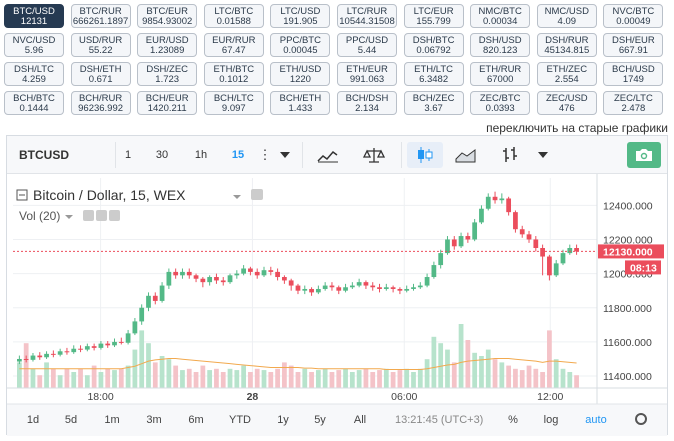 The image size is (674, 441). Describe the element at coordinates (500, 45) in the screenshot. I see `pair-button-dsh-usd: DSH/USD 820.123` at that location.